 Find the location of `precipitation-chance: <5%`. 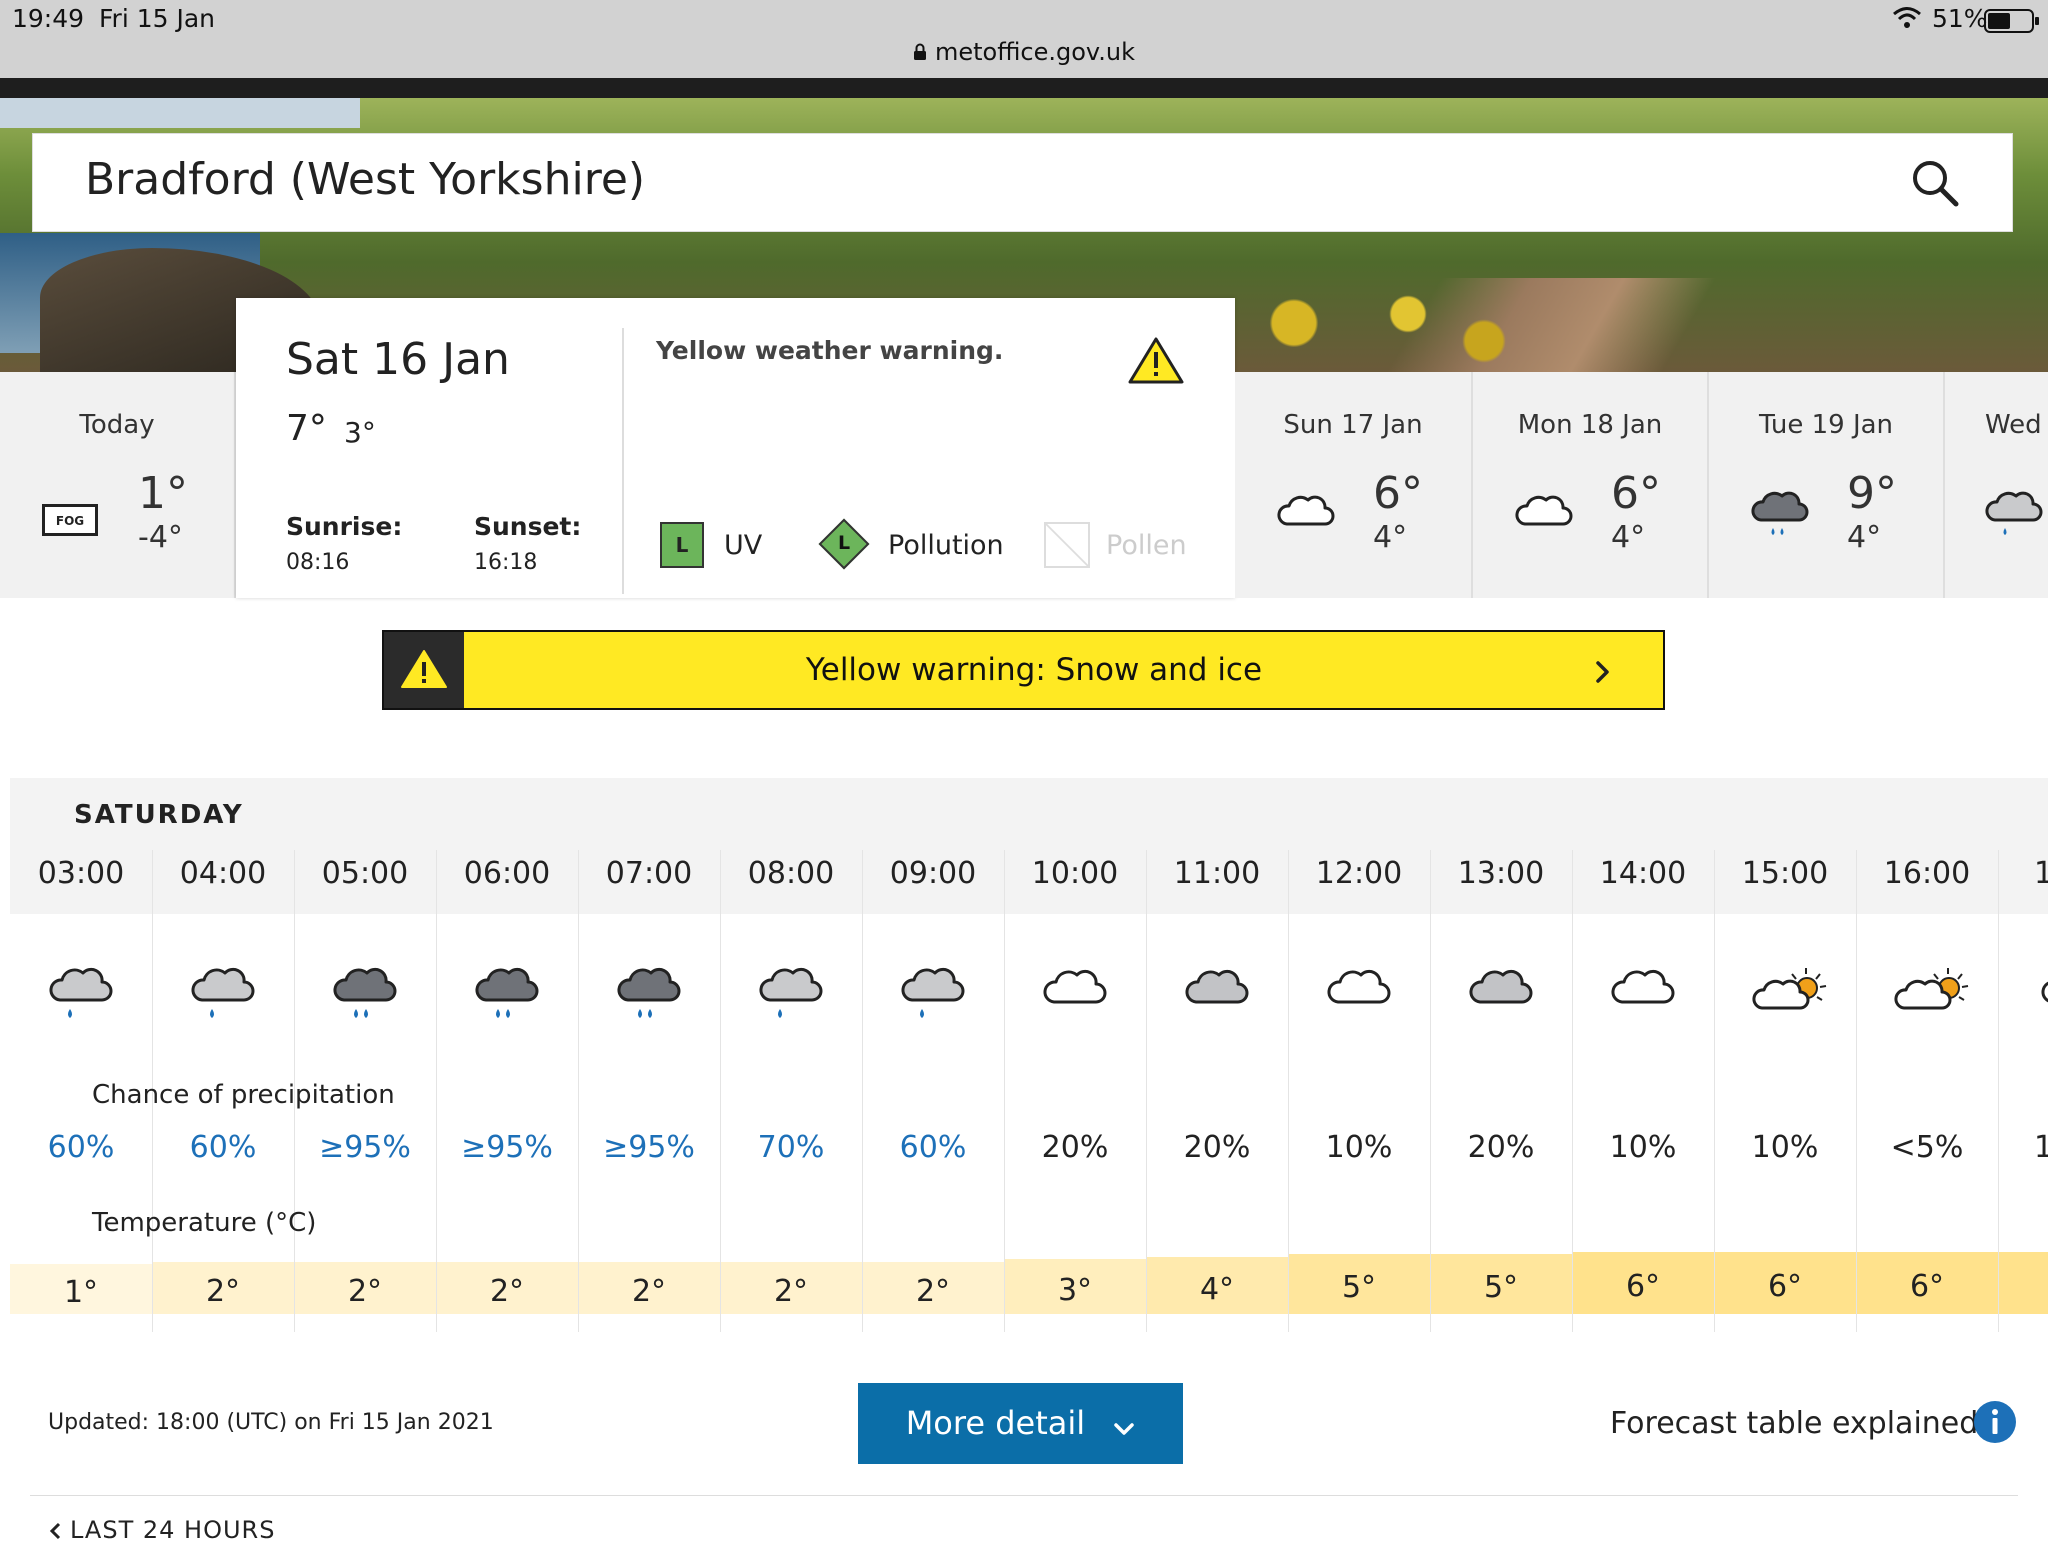

precipitation-chance: <5% is located at coordinates (1927, 1147).